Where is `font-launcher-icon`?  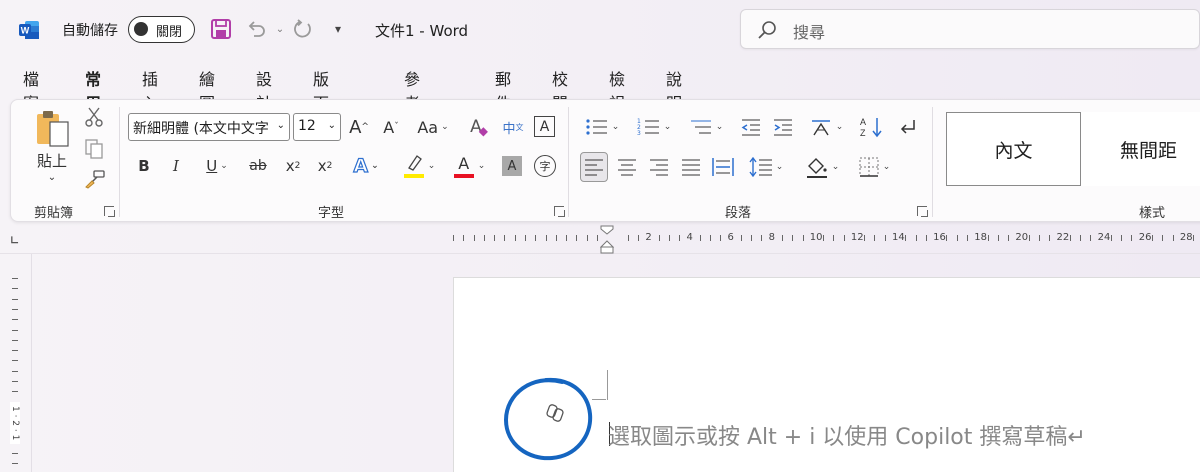 font-launcher-icon is located at coordinates (559, 211).